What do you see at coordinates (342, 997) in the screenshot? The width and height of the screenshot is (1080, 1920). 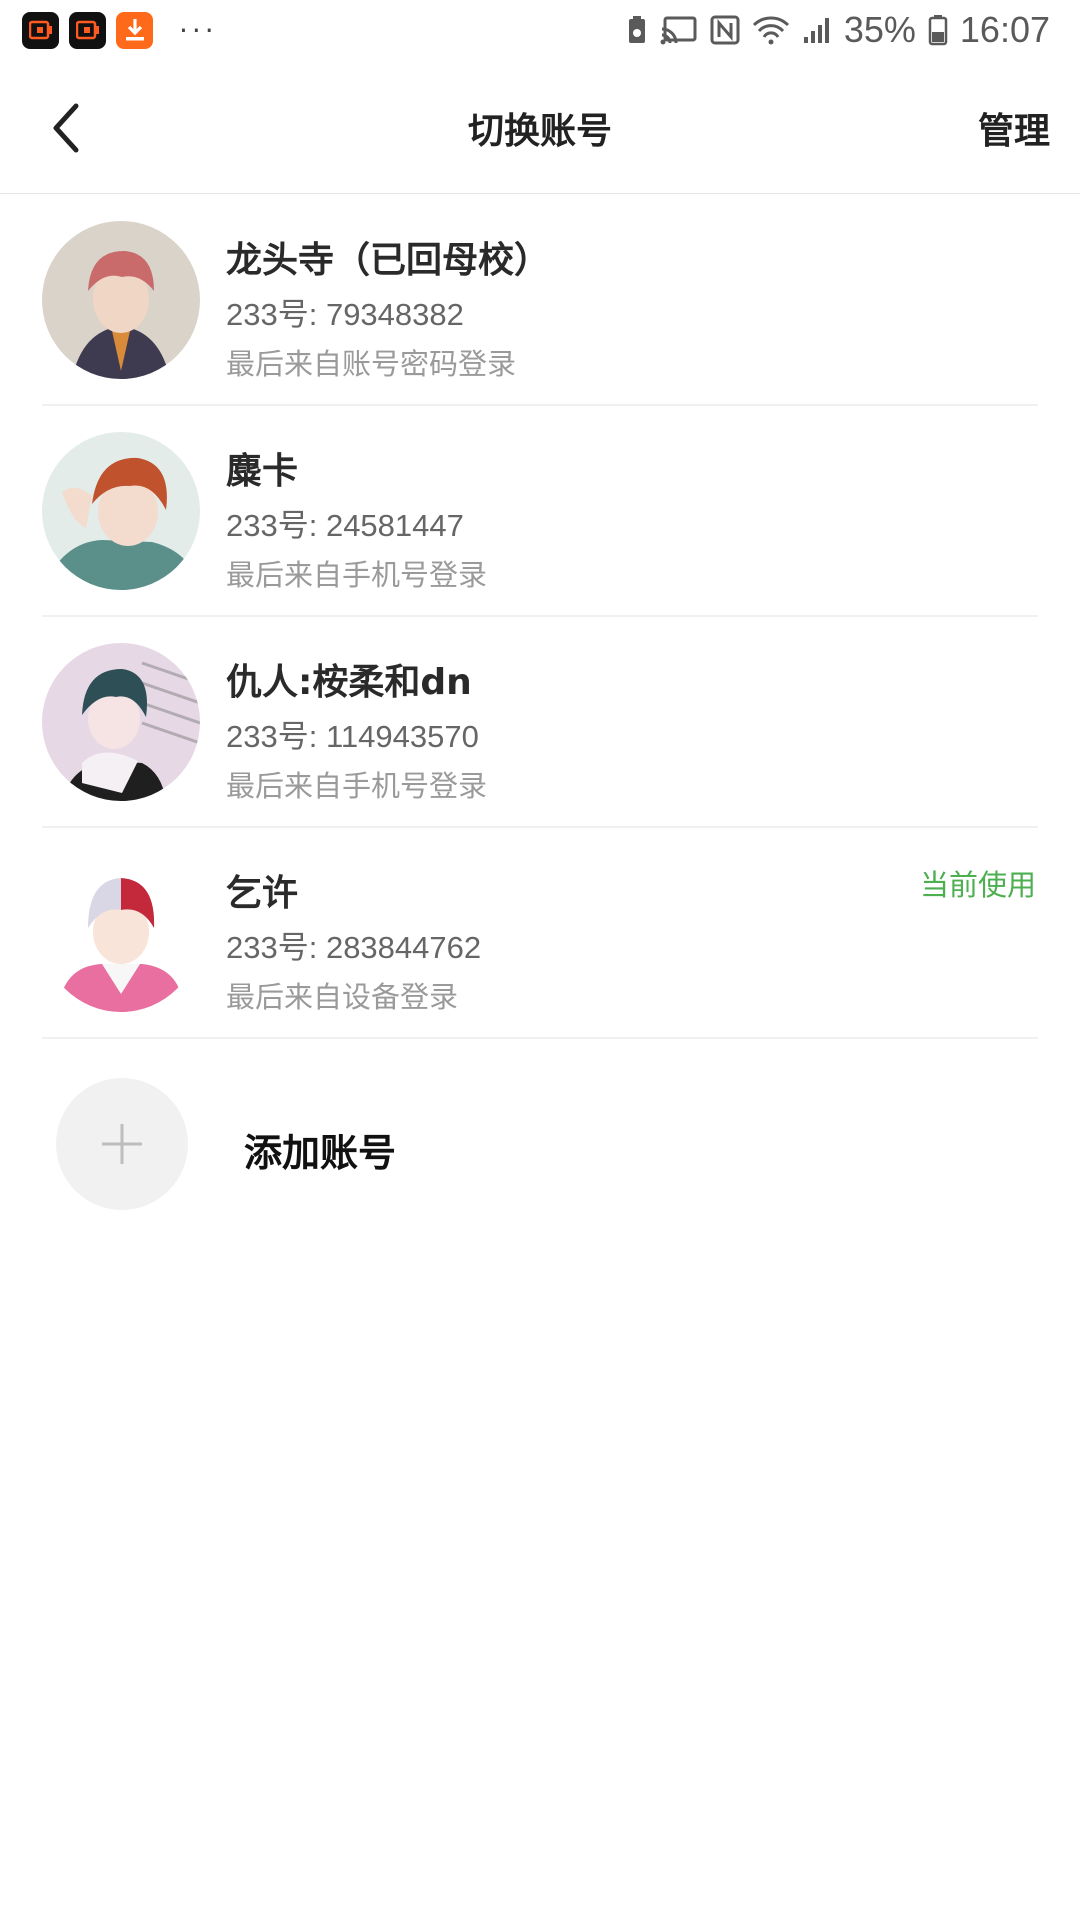 I see `login-source: 最后来自设备登录` at bounding box center [342, 997].